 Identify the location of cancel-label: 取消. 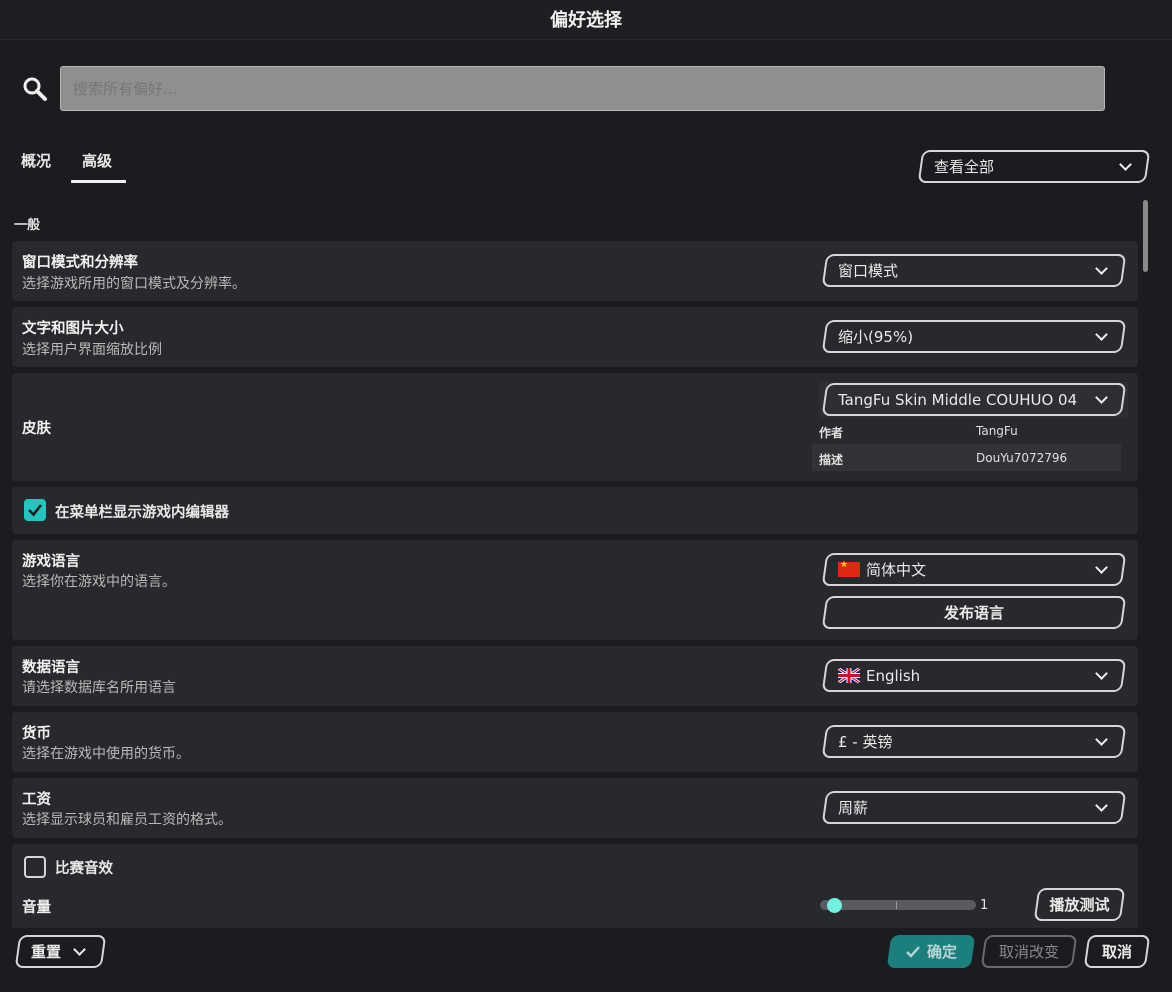
(1116, 952).